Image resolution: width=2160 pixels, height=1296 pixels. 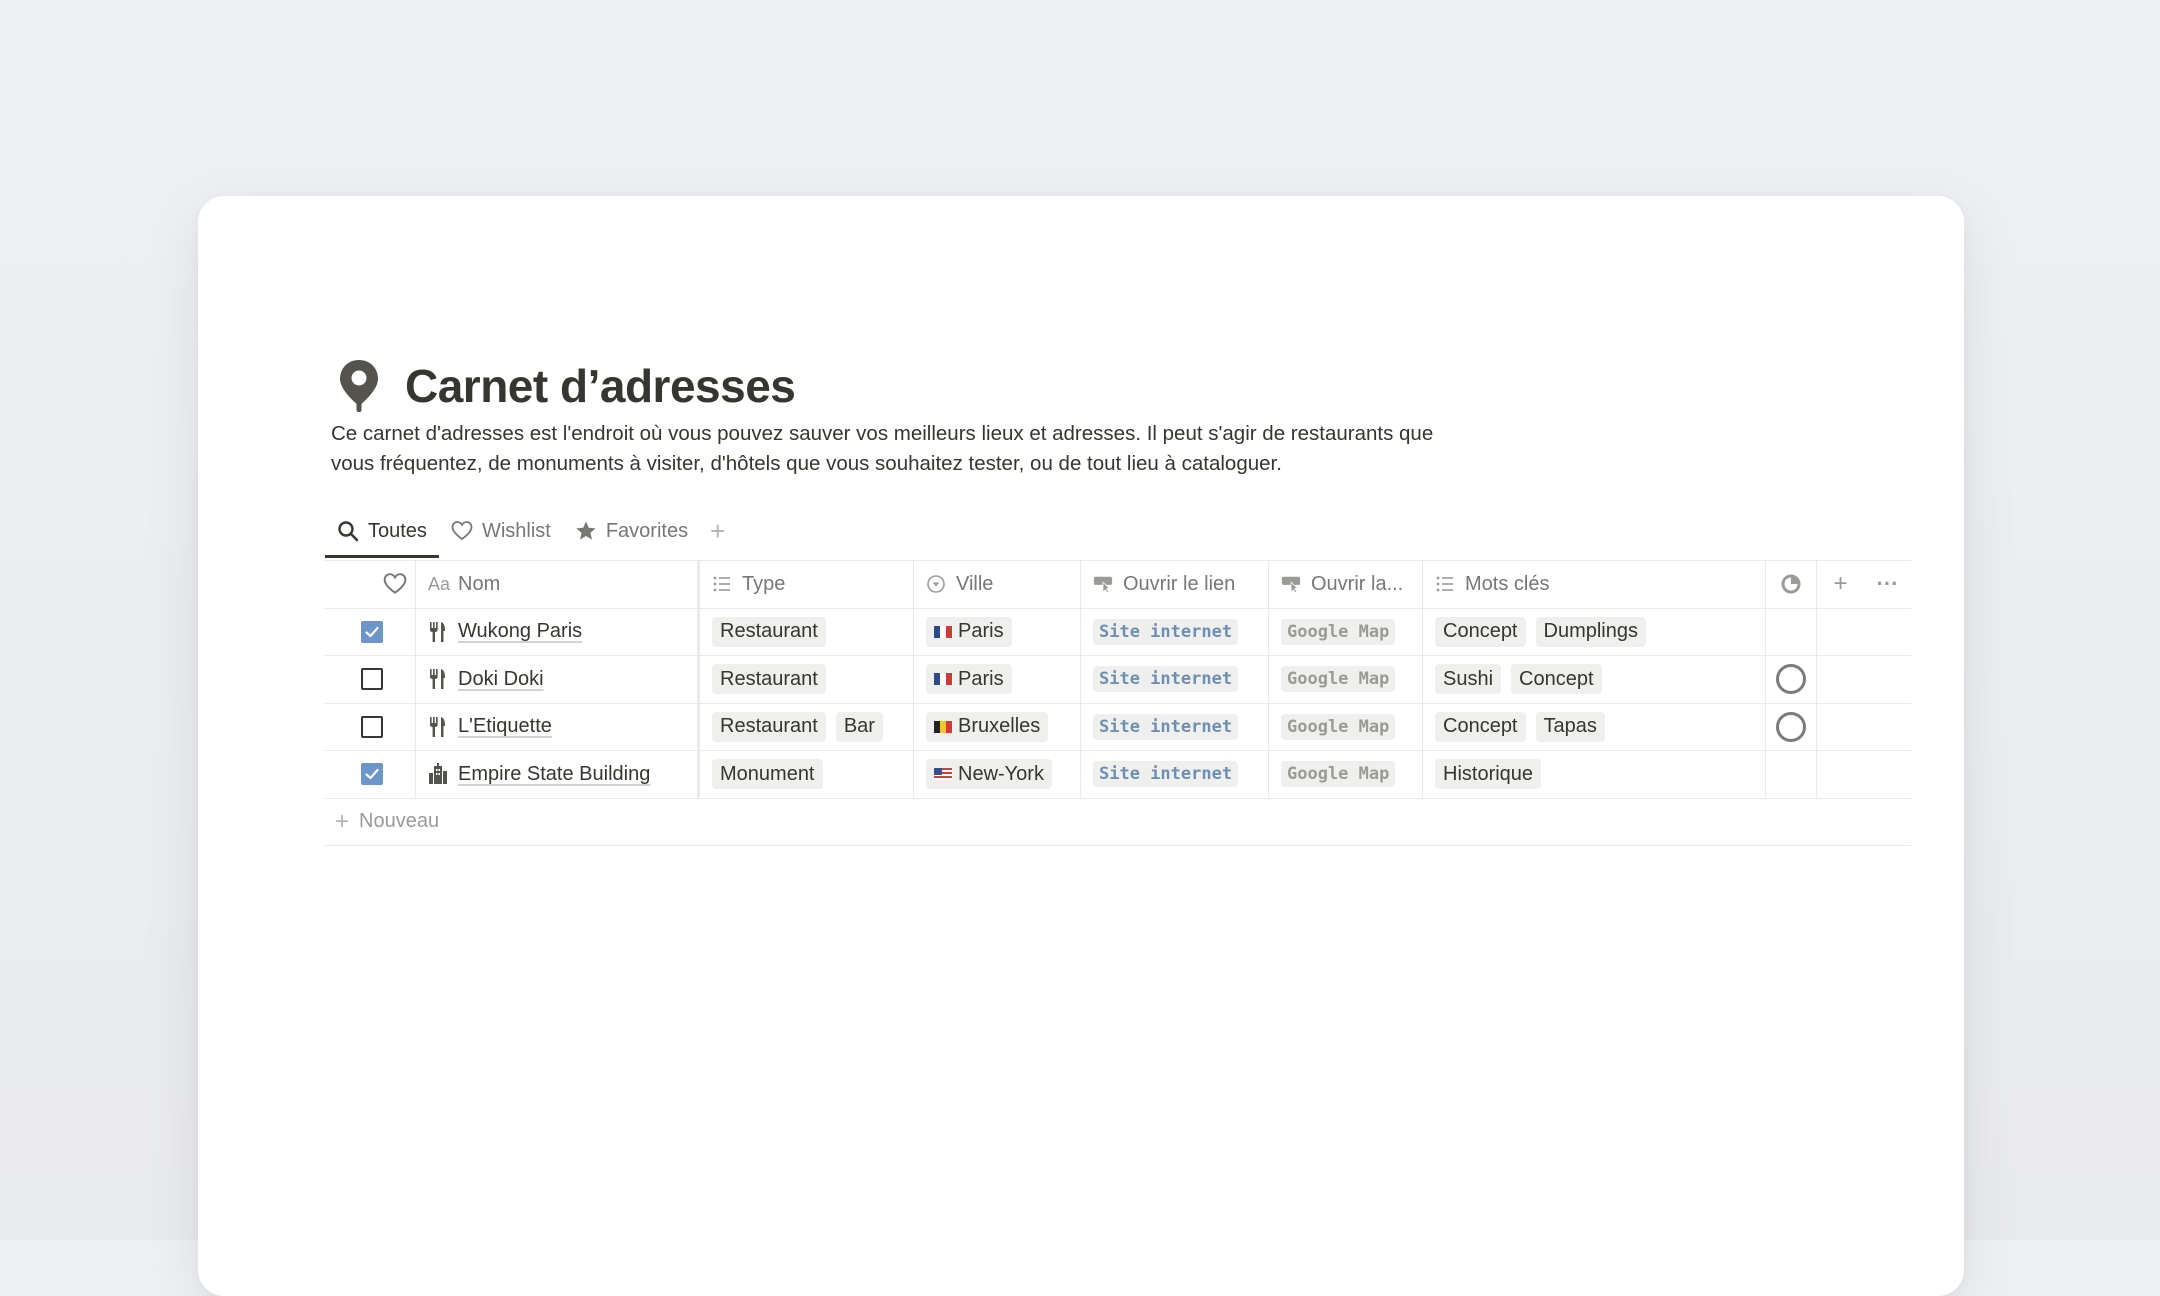 What do you see at coordinates (558, 679) in the screenshot?
I see `name-cell: Doki Doki` at bounding box center [558, 679].